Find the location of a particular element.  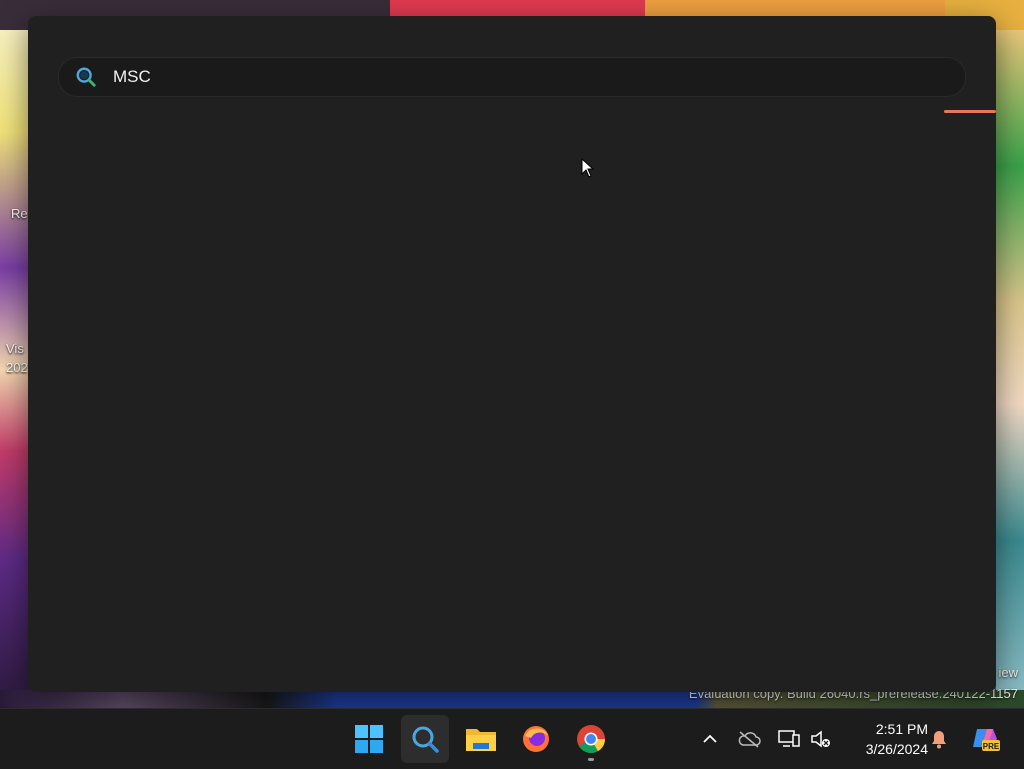

volume-muted-icon is located at coordinates (820, 739).